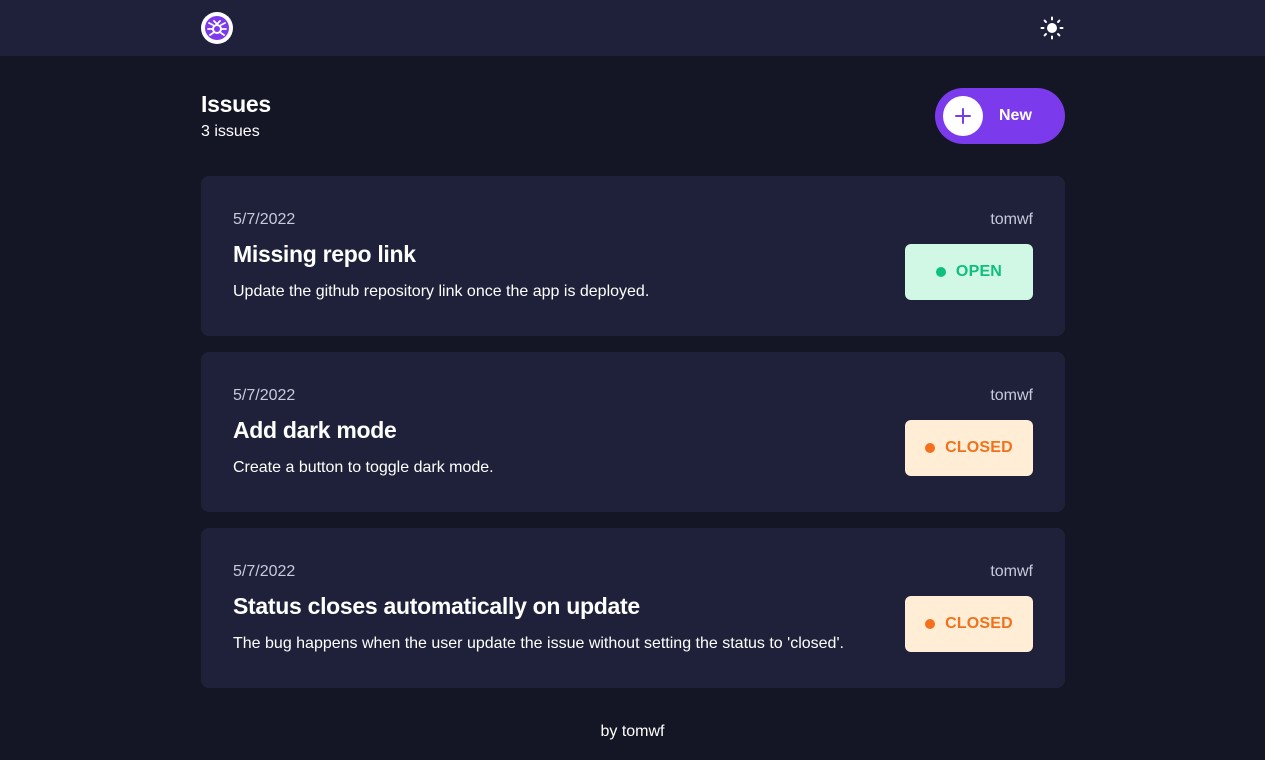 The width and height of the screenshot is (1265, 760). Describe the element at coordinates (236, 104) in the screenshot. I see `page-title: Issues` at that location.